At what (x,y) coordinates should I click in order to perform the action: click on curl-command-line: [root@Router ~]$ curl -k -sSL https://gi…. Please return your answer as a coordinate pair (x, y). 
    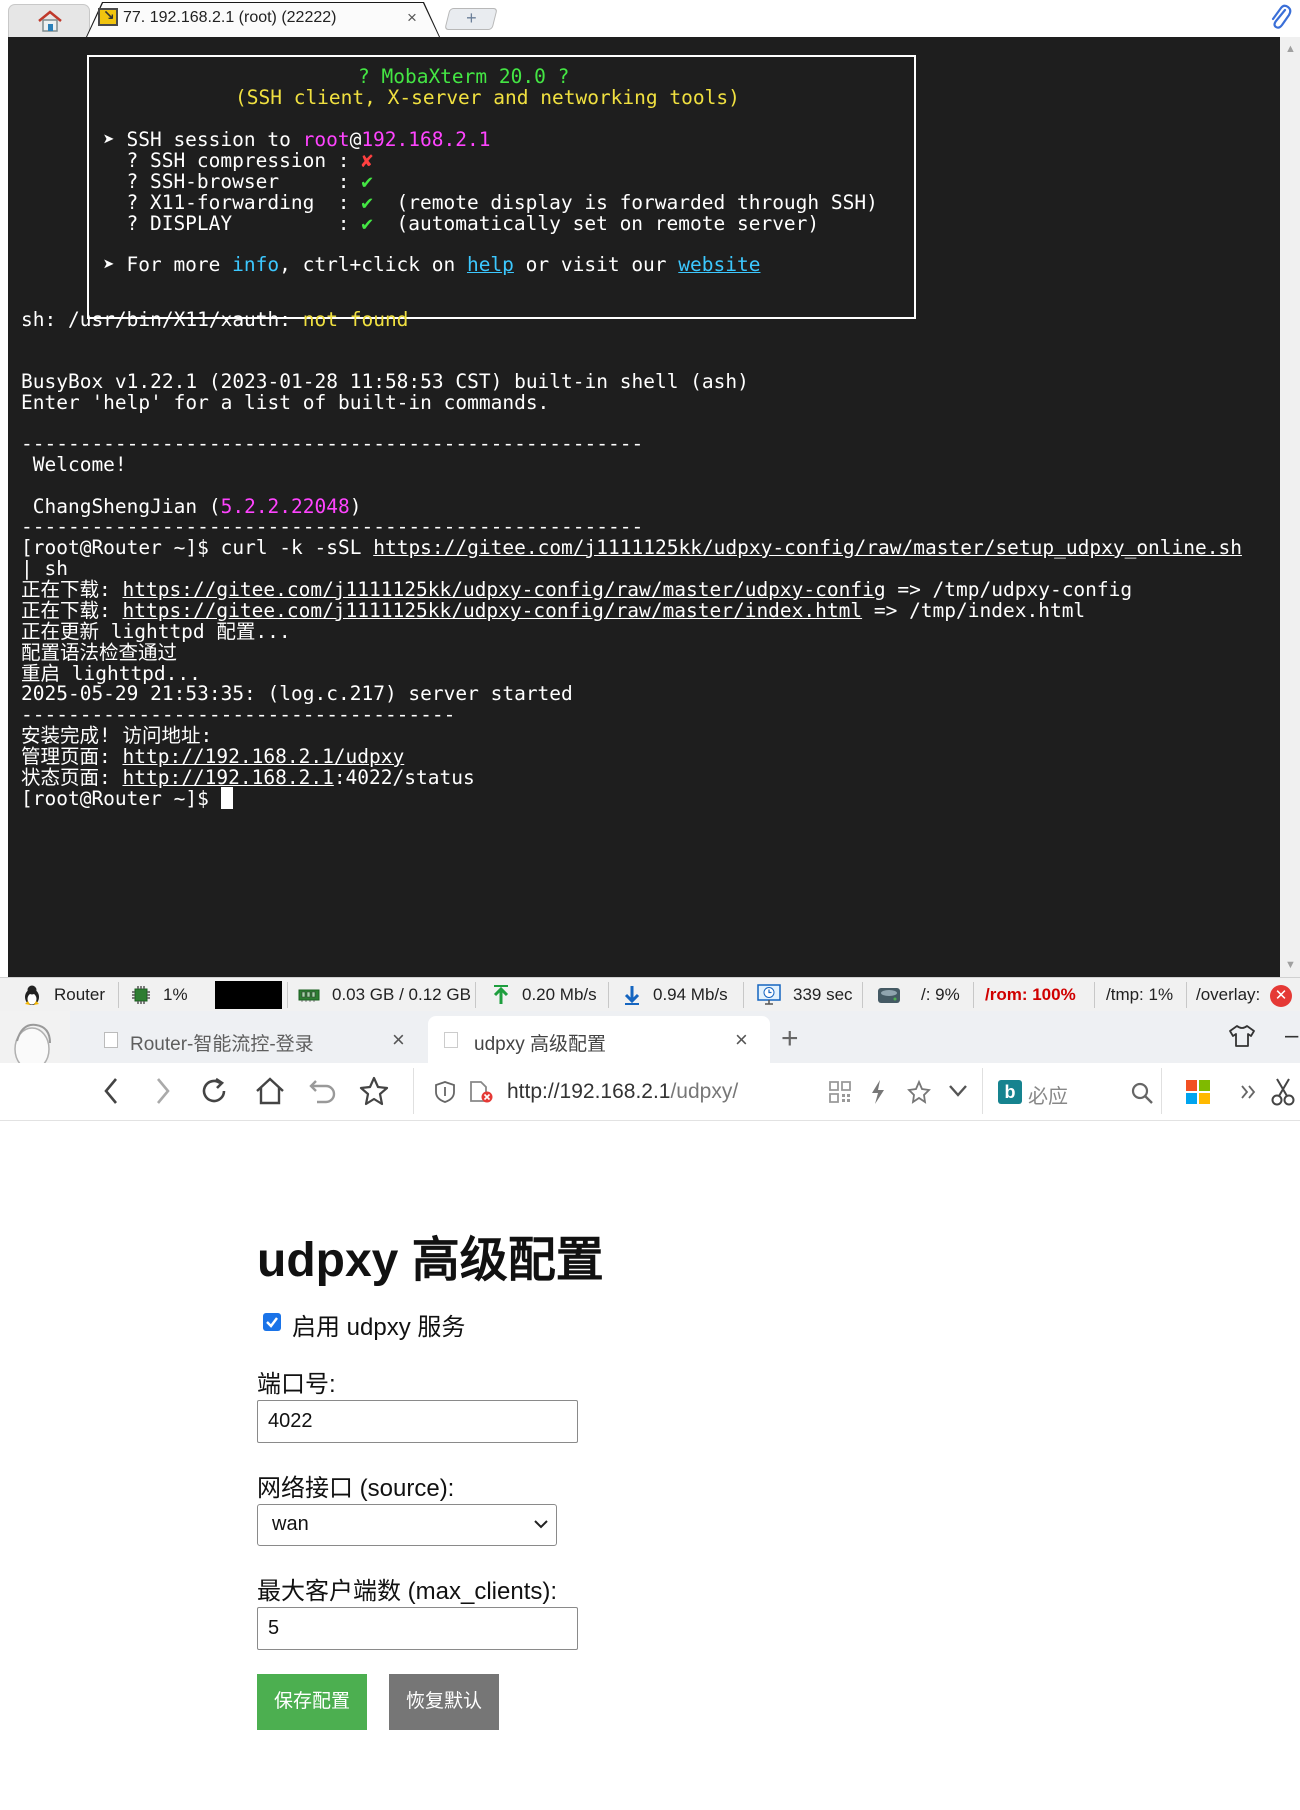
    Looking at the image, I should click on (631, 547).